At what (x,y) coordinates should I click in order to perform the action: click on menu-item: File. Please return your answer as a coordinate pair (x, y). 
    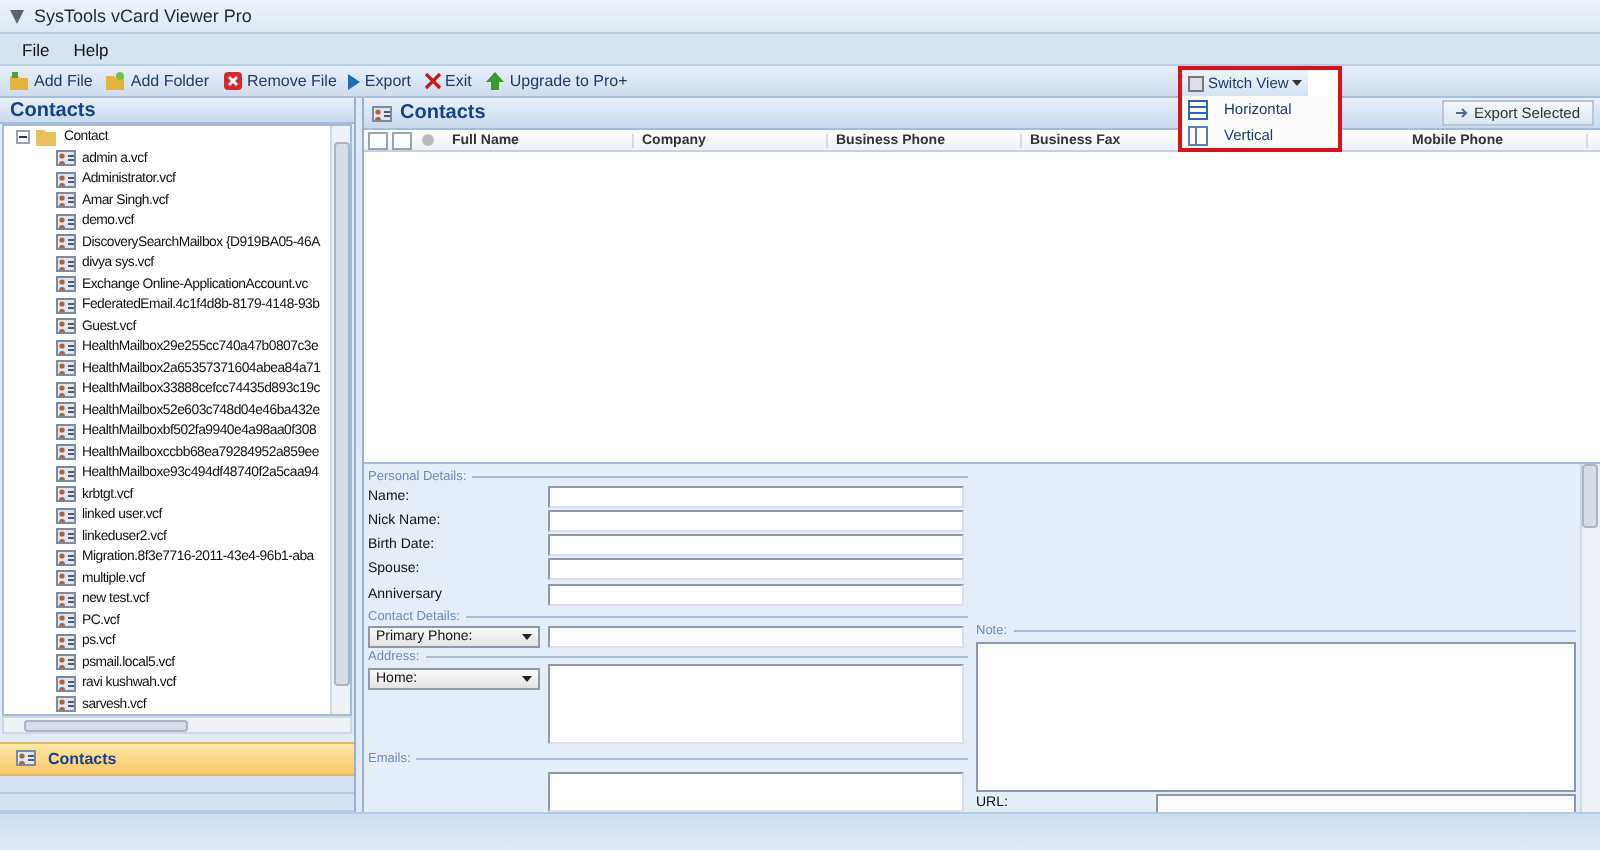
    Looking at the image, I should click on (36, 49).